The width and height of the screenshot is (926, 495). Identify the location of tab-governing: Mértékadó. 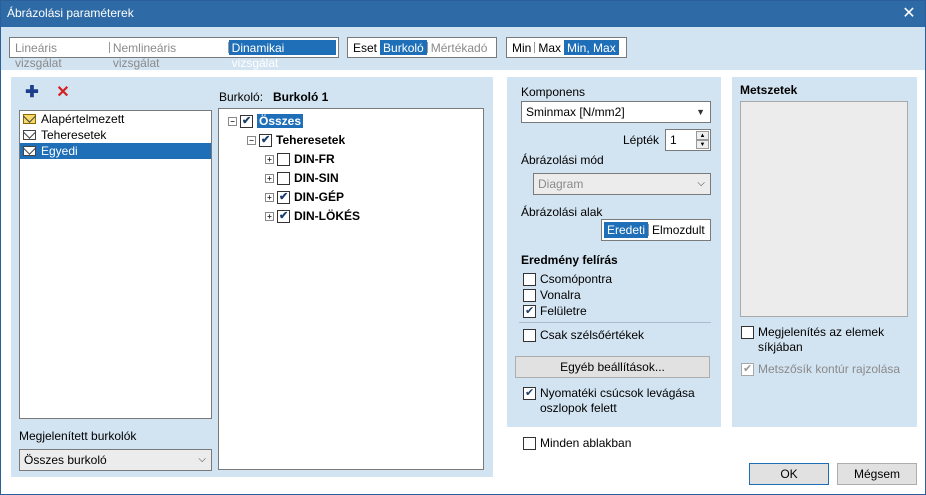
(459, 47).